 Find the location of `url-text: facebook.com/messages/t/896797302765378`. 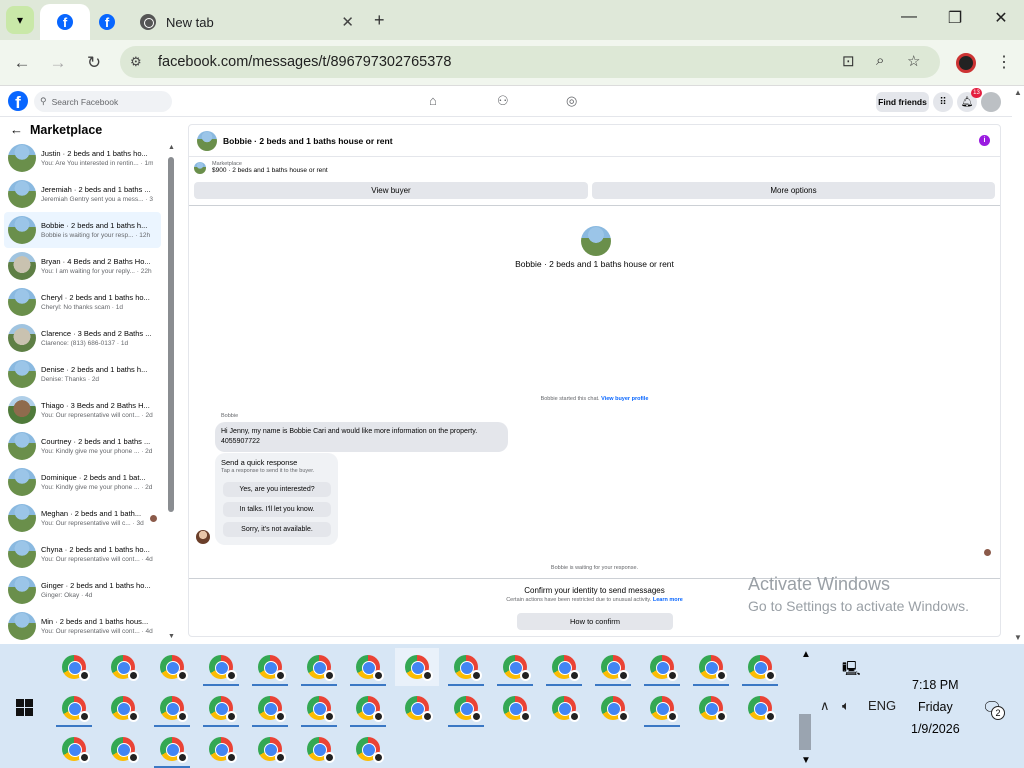

url-text: facebook.com/messages/t/896797302765378 is located at coordinates (304, 62).